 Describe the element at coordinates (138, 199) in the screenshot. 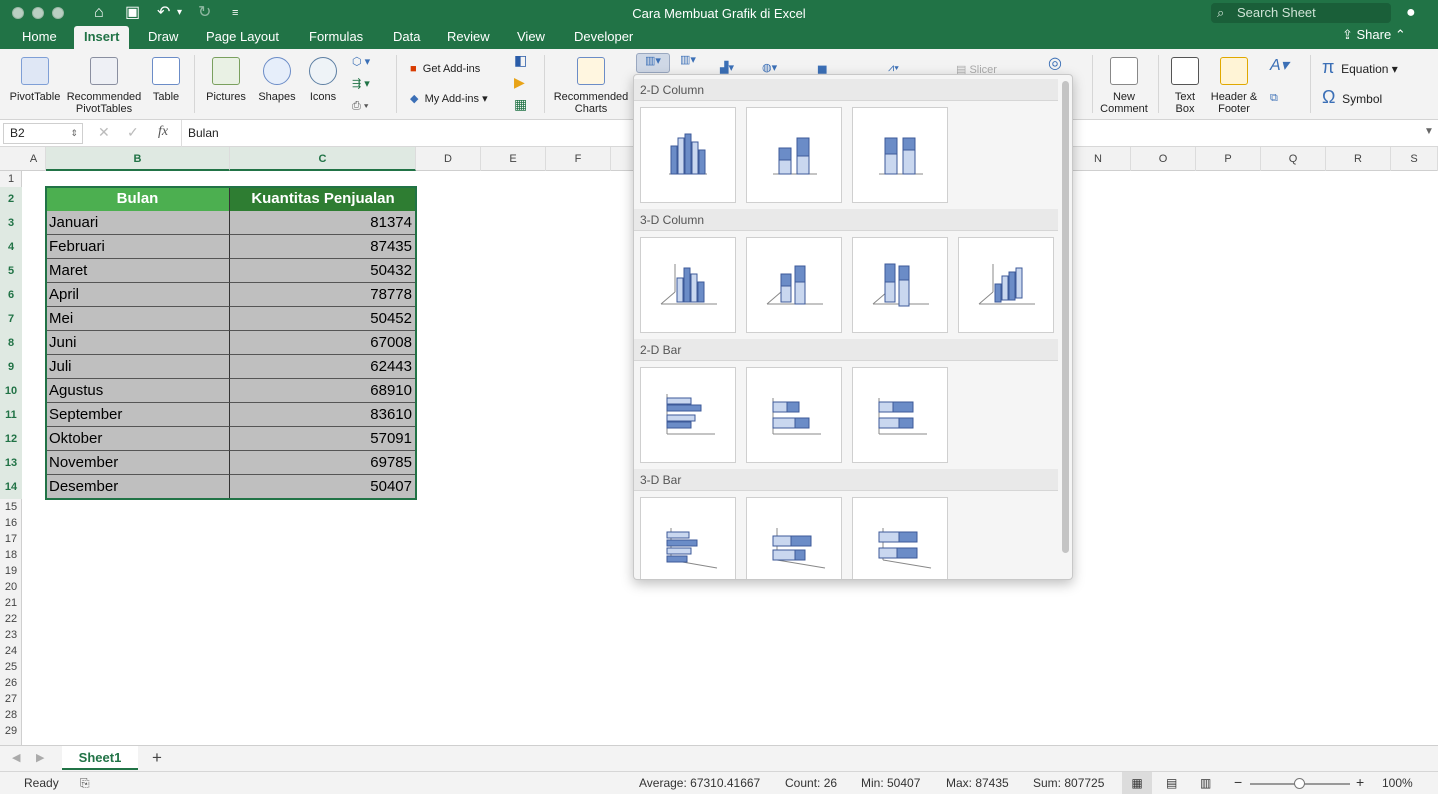

I see `table-header-bulan: Bulan` at that location.